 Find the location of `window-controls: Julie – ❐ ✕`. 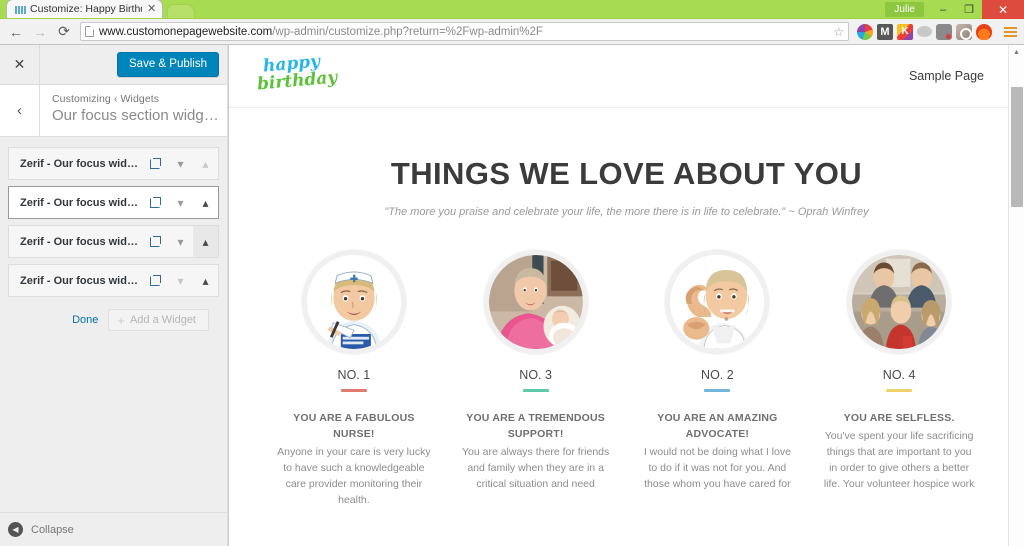

window-controls: Julie – ❐ ✕ is located at coordinates (954, 9).